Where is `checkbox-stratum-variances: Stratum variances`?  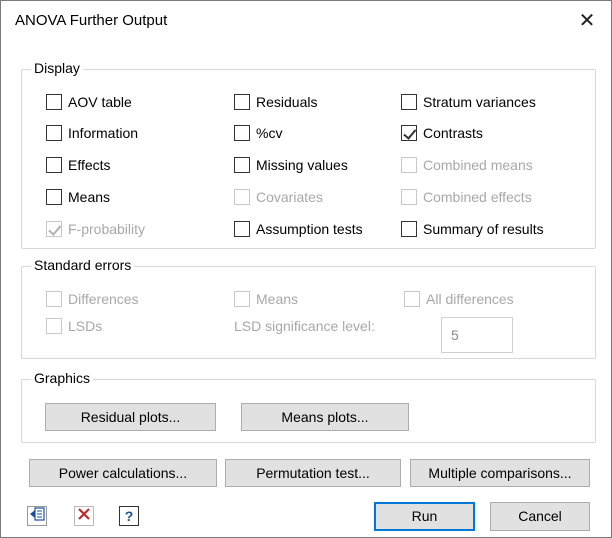 checkbox-stratum-variances: Stratum variances is located at coordinates (468, 102).